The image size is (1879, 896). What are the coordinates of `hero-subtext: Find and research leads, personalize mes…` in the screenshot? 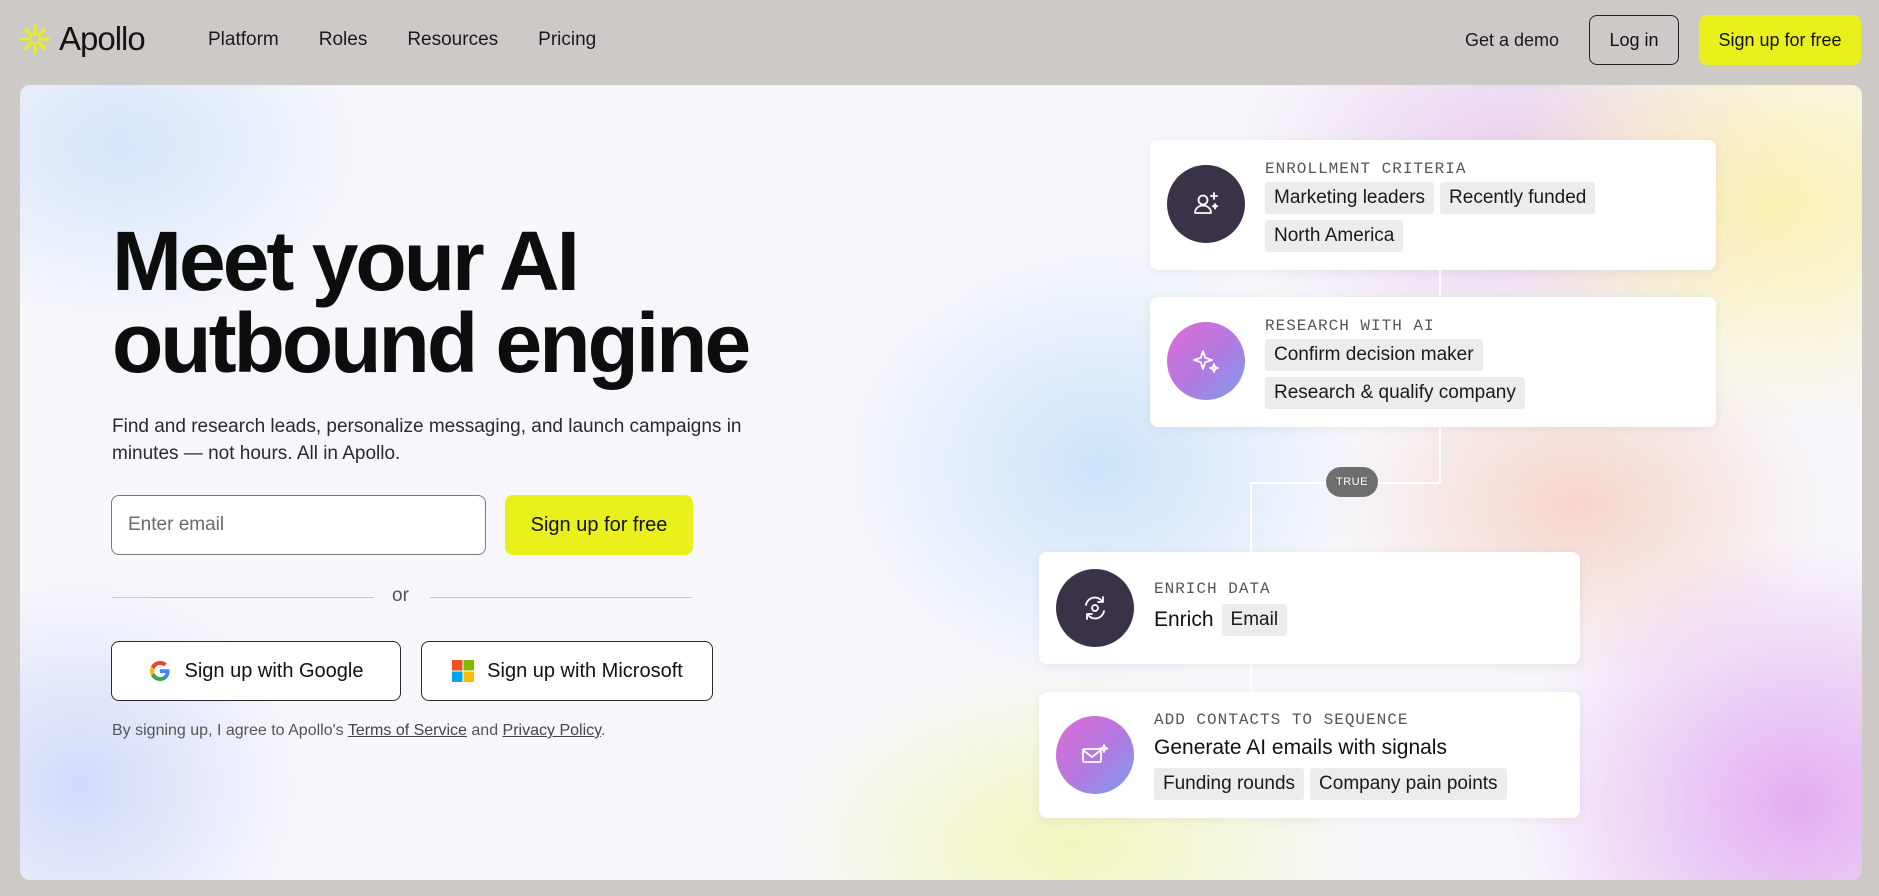 It's located at (427, 440).